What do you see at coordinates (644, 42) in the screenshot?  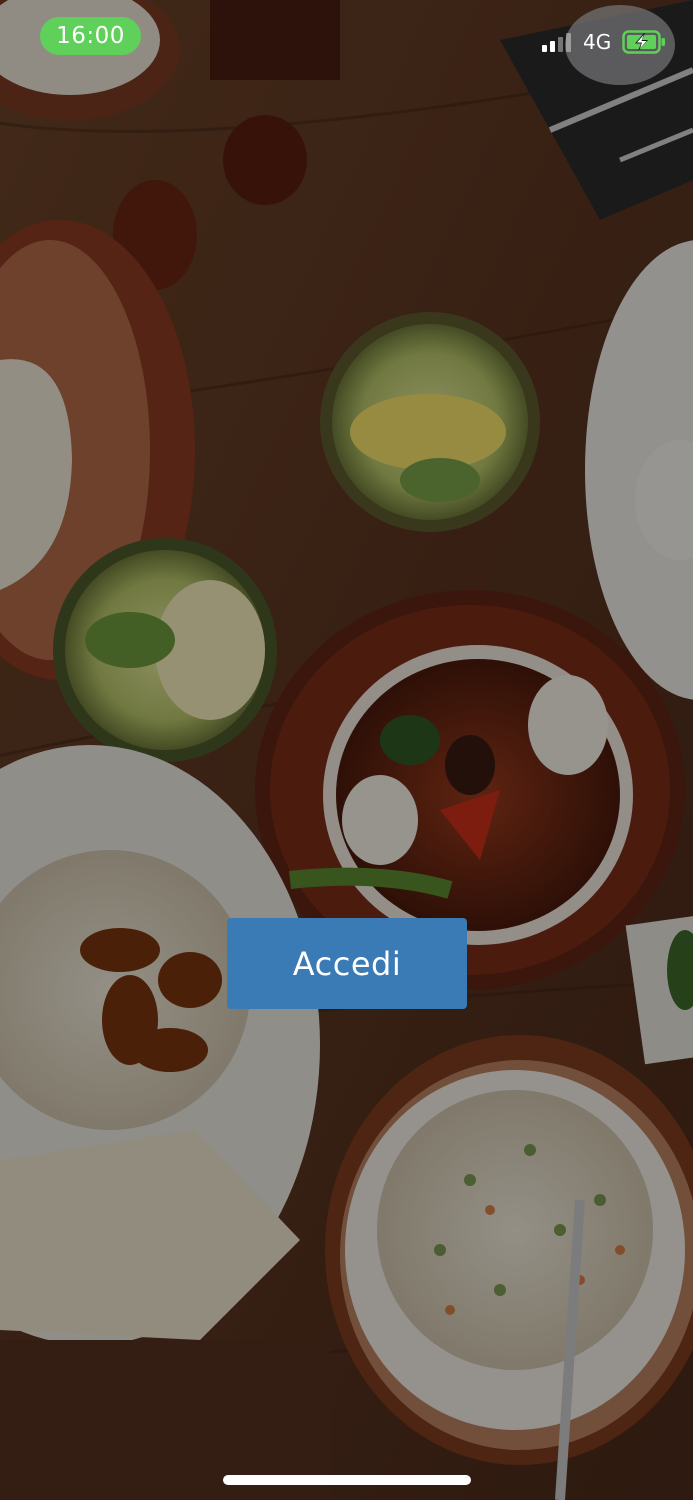 I see `battery-charging-icon` at bounding box center [644, 42].